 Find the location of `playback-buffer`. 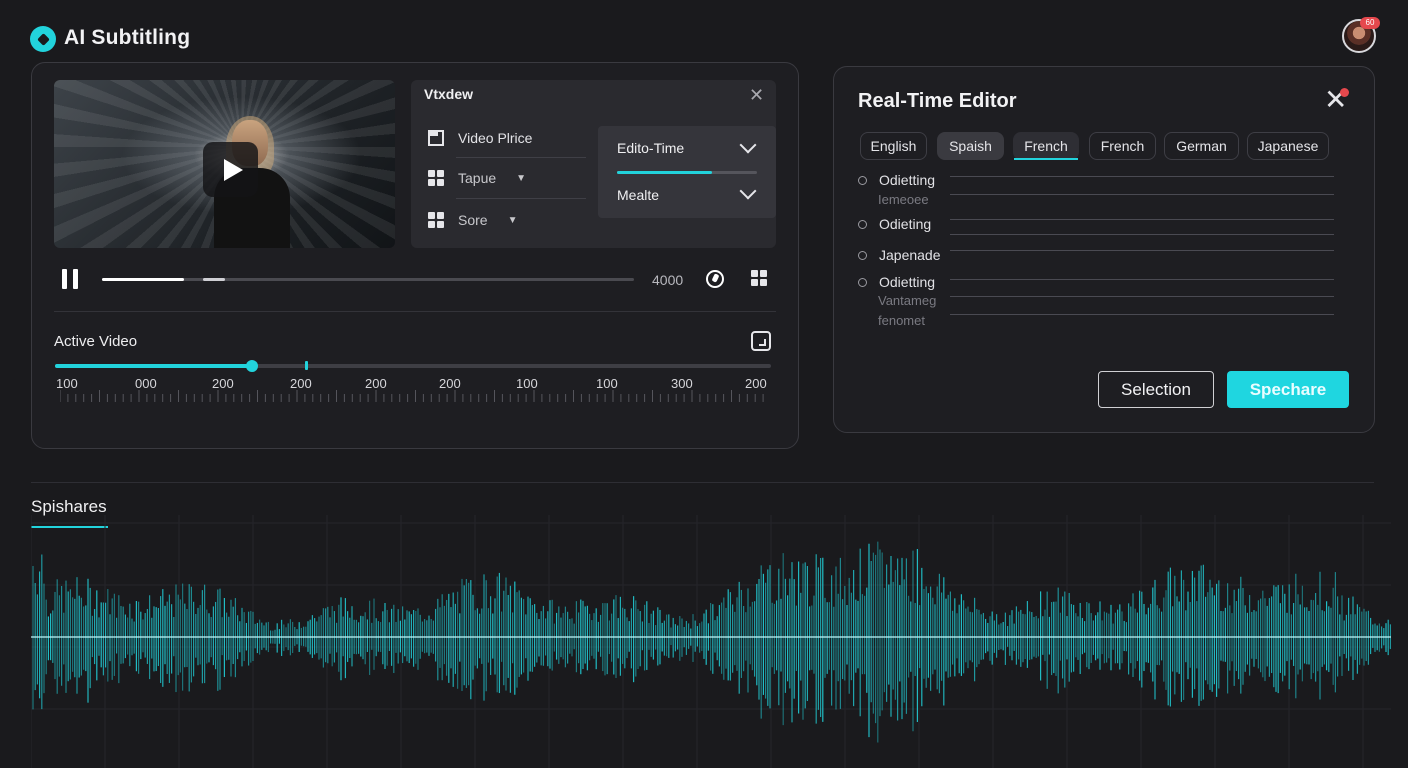

playback-buffer is located at coordinates (213, 279).